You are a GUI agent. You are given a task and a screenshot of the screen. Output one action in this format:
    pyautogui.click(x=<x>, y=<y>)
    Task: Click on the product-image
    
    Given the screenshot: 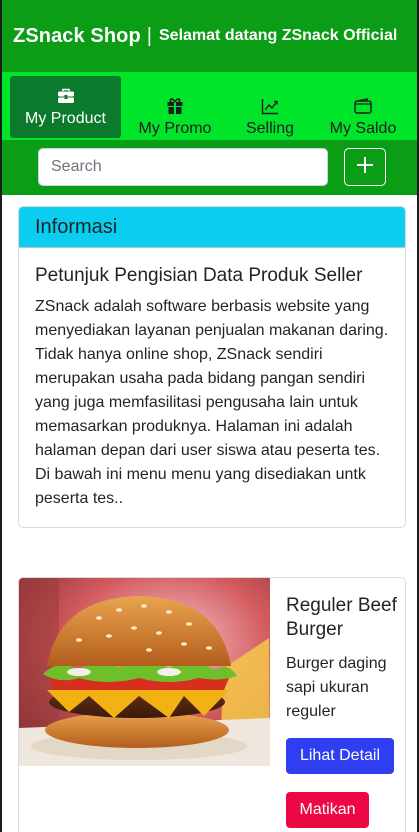 What is the action you would take?
    pyautogui.click(x=144, y=672)
    